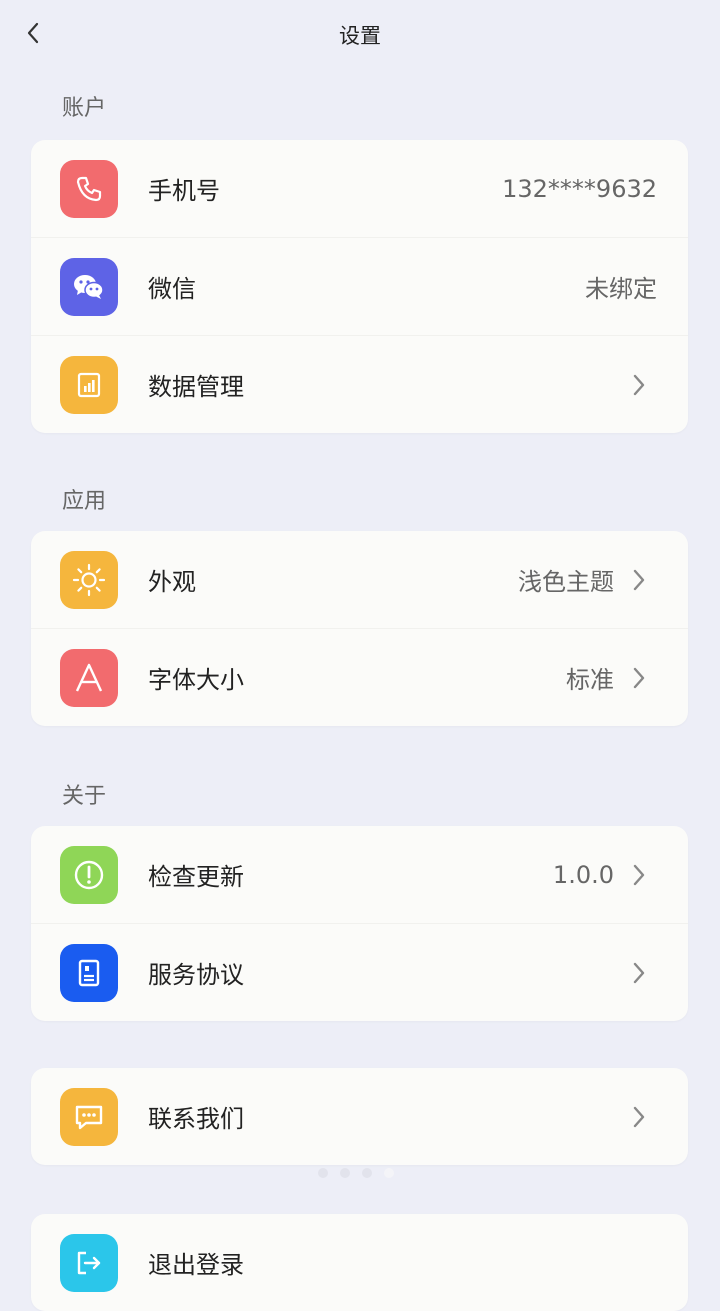 The width and height of the screenshot is (720, 1311). What do you see at coordinates (590, 680) in the screenshot?
I see `setting-value: 标准` at bounding box center [590, 680].